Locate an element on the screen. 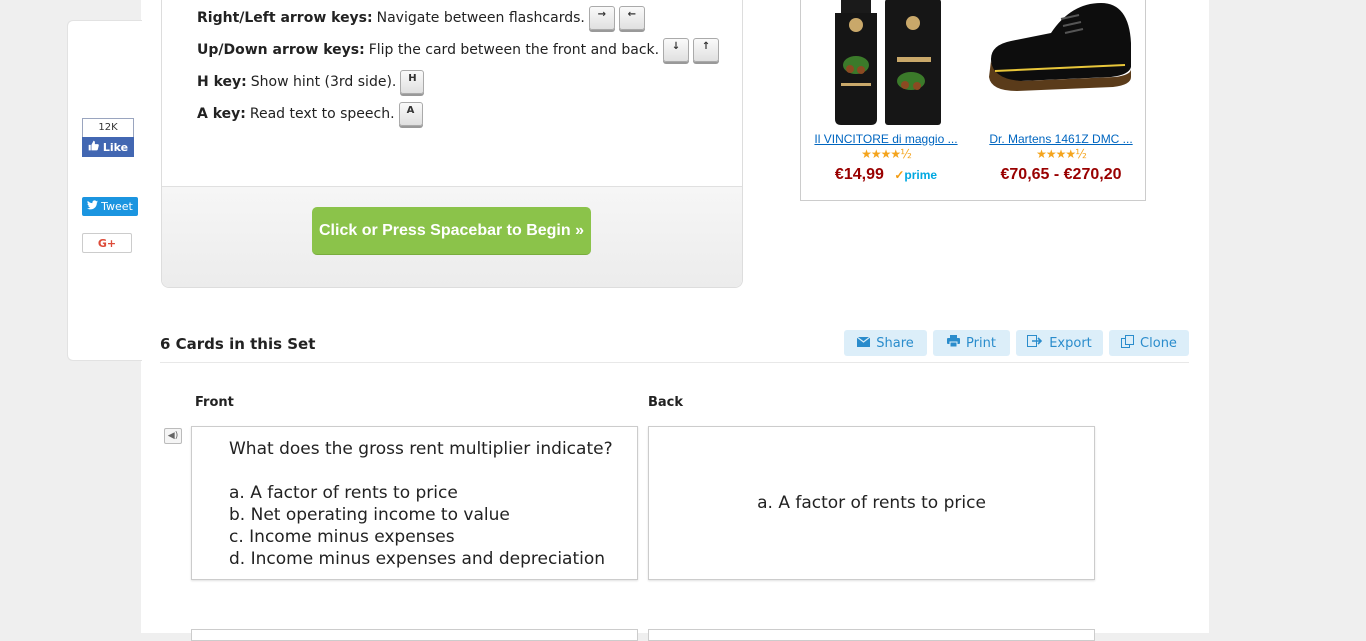 This screenshot has height=641, width=1366. facebook-like-label: Like is located at coordinates (115, 147).